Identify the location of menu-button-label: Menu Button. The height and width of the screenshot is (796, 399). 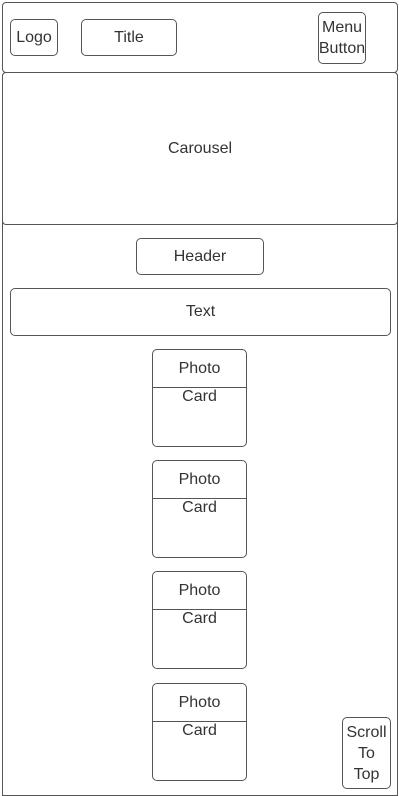
(342, 38).